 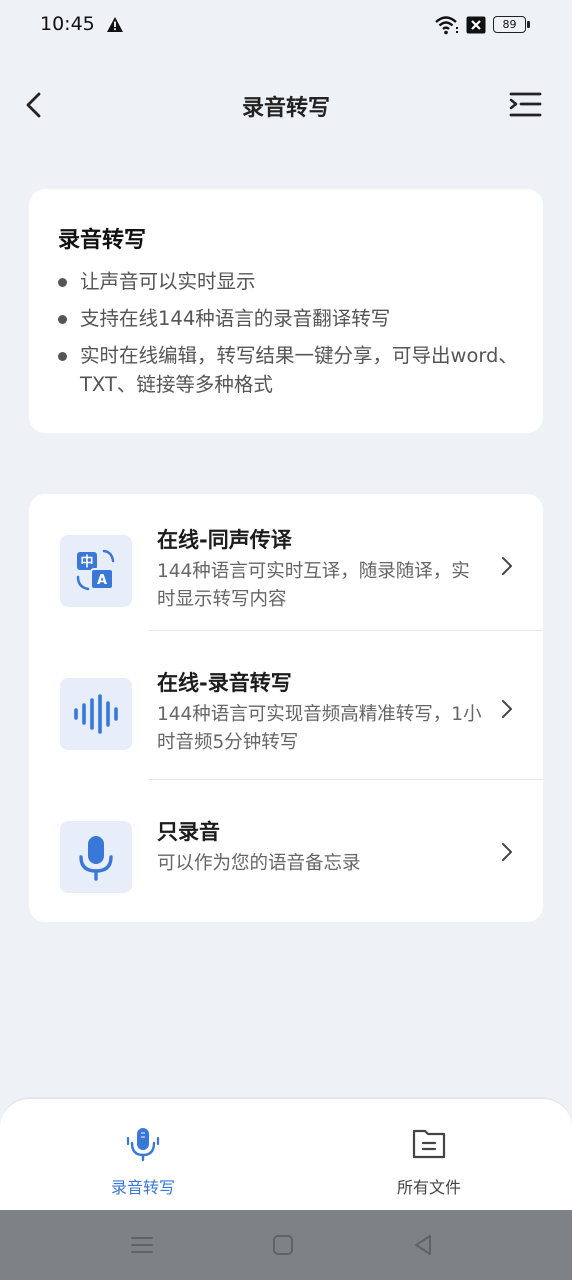 What do you see at coordinates (168, 281) in the screenshot?
I see `intro-bullet-text: 让声音可以实时显示` at bounding box center [168, 281].